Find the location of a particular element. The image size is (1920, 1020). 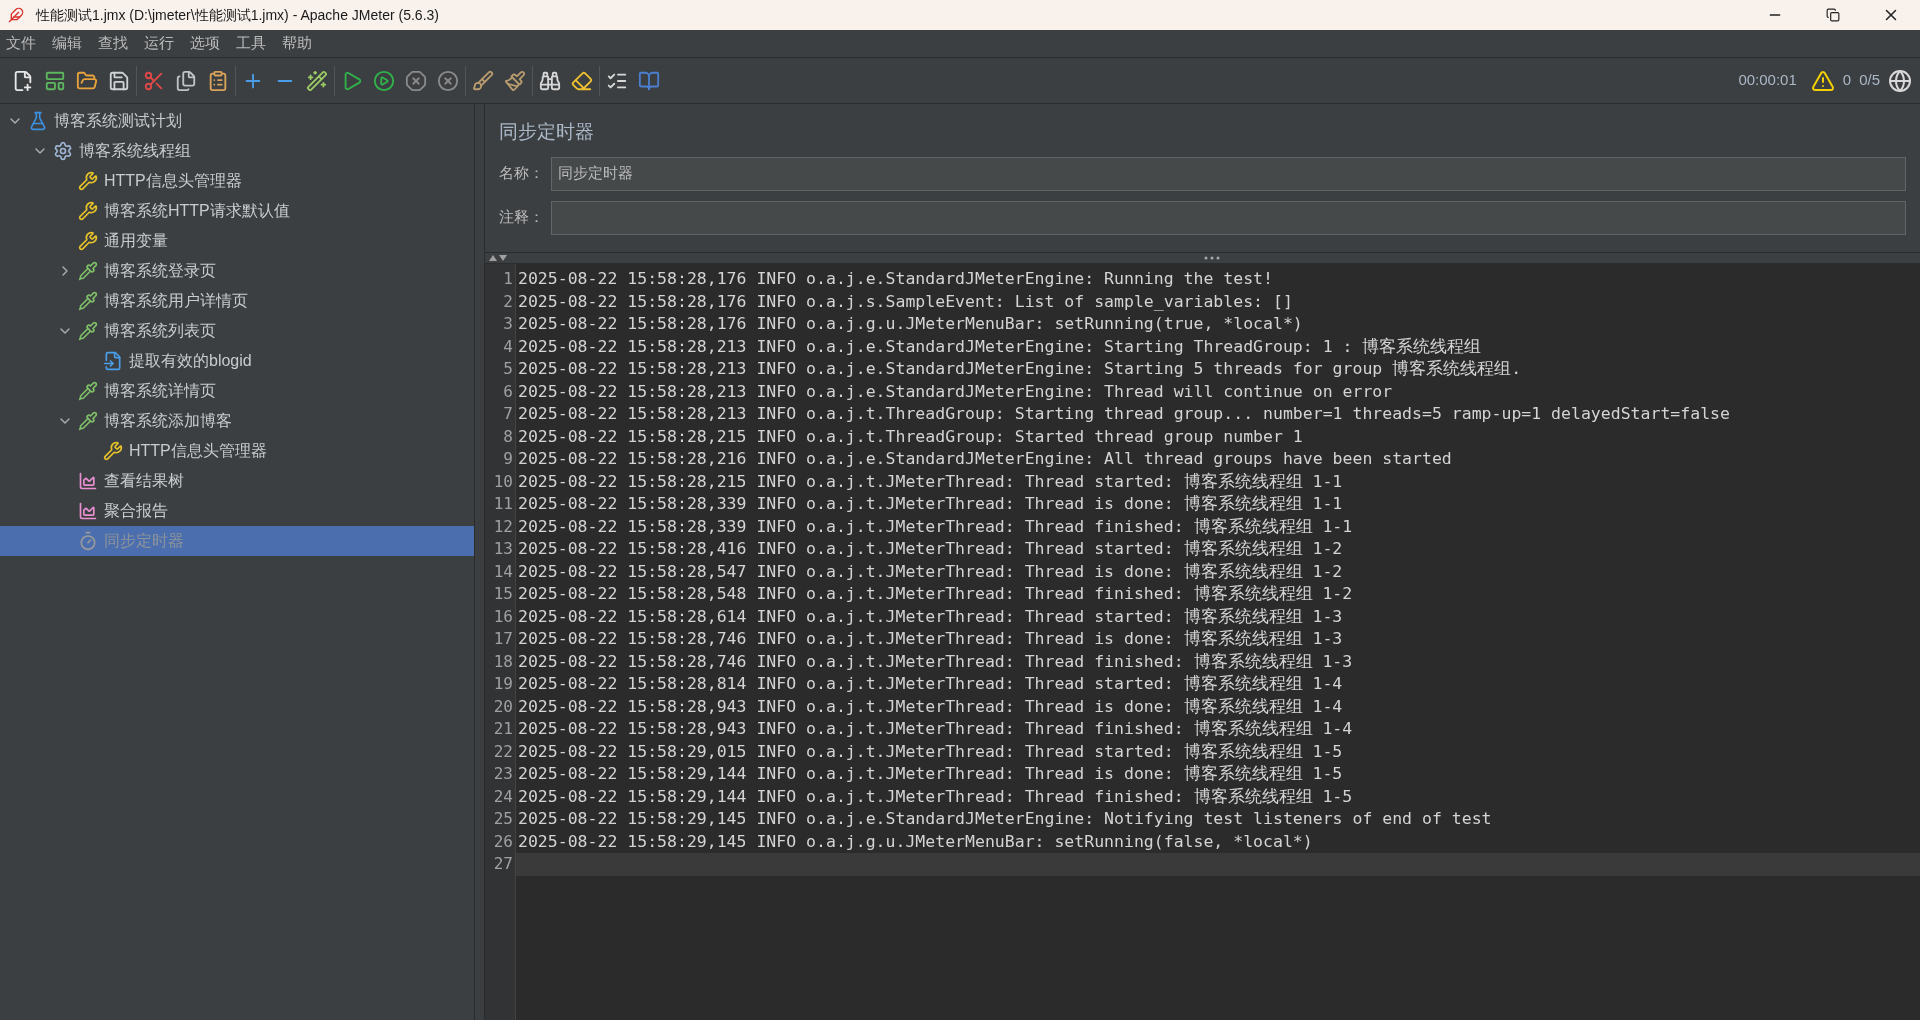

paste-icon is located at coordinates (218, 80).